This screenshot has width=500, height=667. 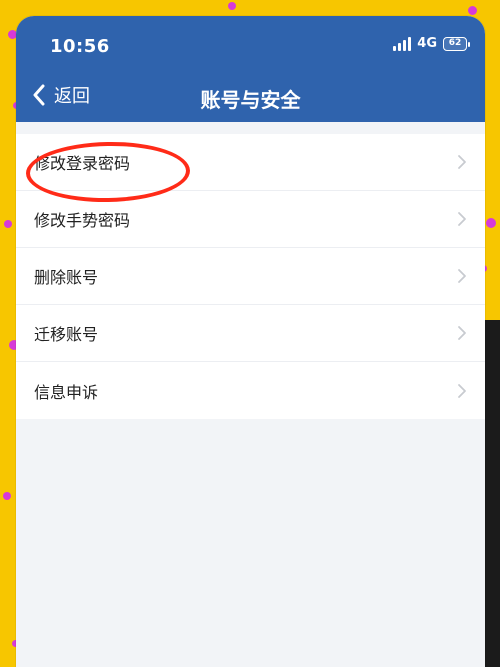 What do you see at coordinates (66, 392) in the screenshot?
I see `menu-item-label: 信息申诉` at bounding box center [66, 392].